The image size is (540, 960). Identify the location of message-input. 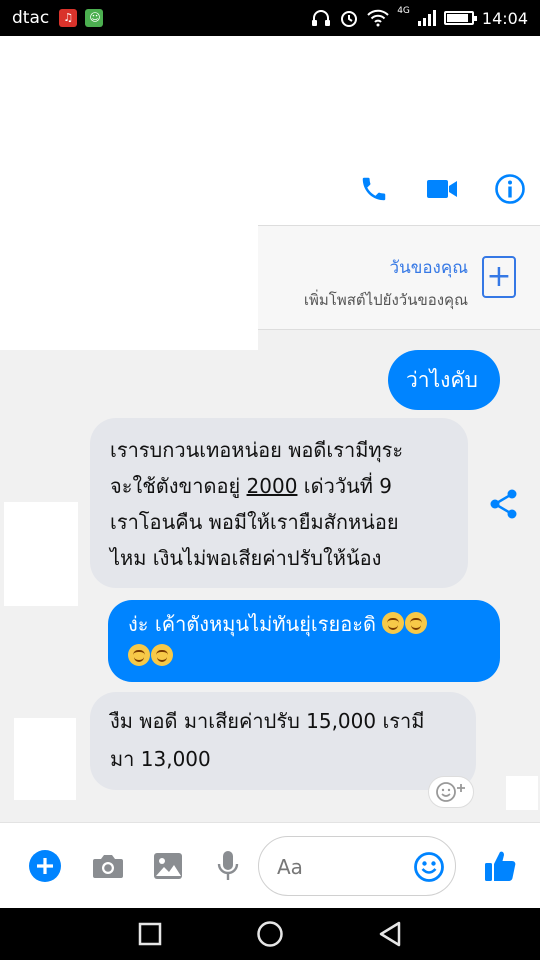
(342, 867).